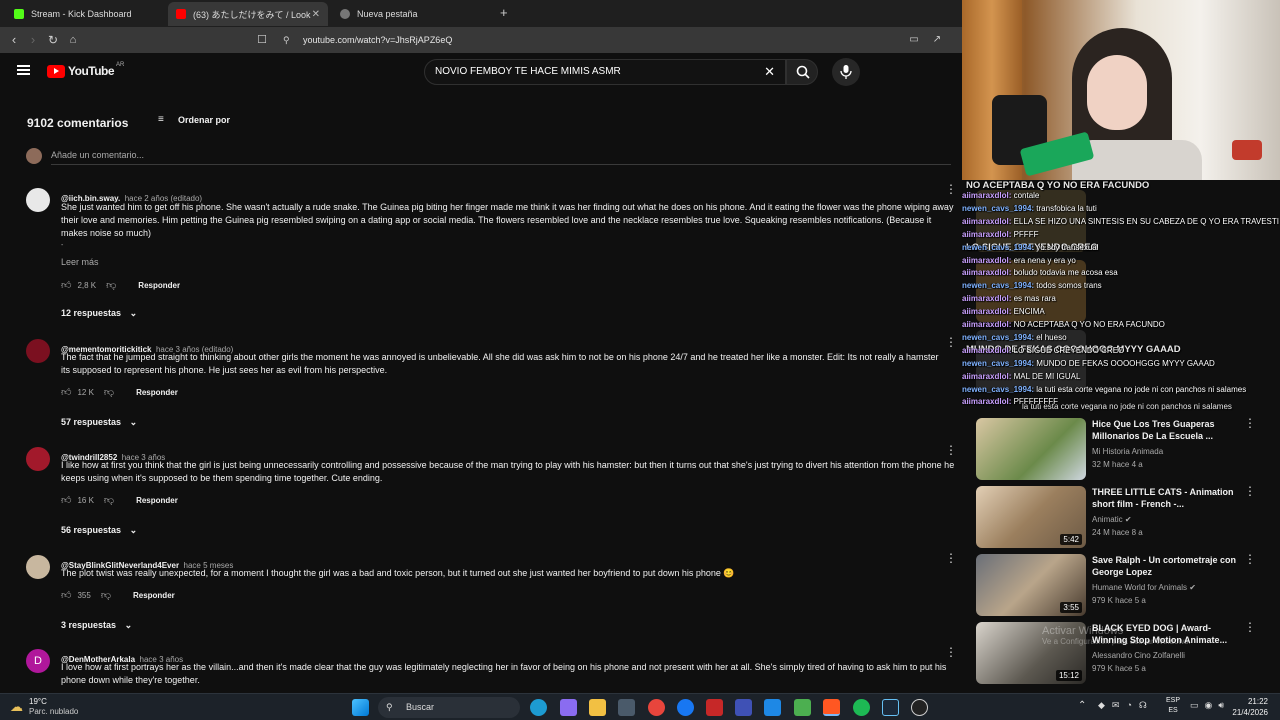 The image size is (1280, 720). I want to click on faded-recommendations, so click(1126, 305).